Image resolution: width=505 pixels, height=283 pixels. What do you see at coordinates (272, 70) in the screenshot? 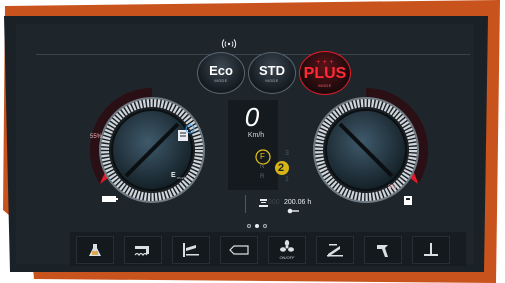
I see `std-mode-label: STD` at bounding box center [272, 70].